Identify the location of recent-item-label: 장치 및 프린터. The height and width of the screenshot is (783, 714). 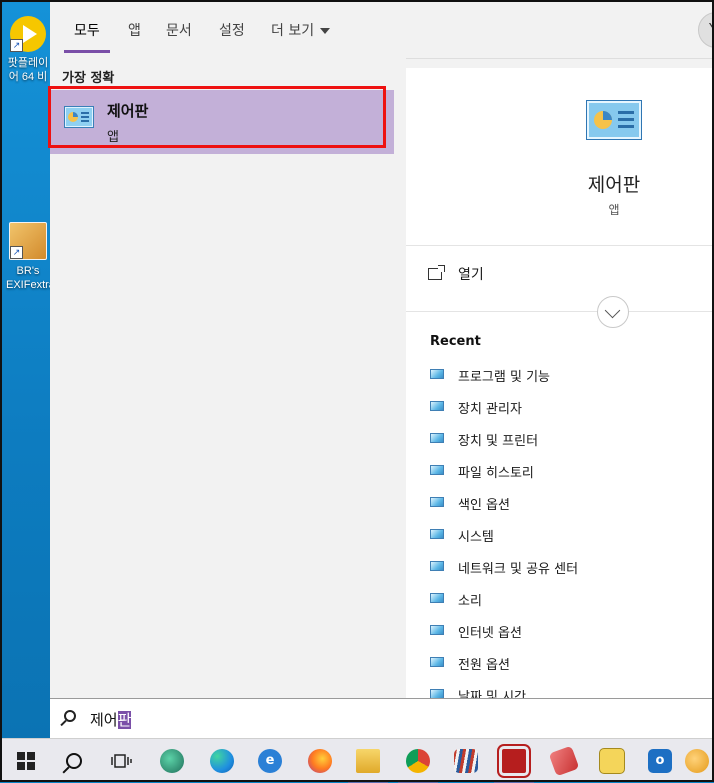
(498, 441).